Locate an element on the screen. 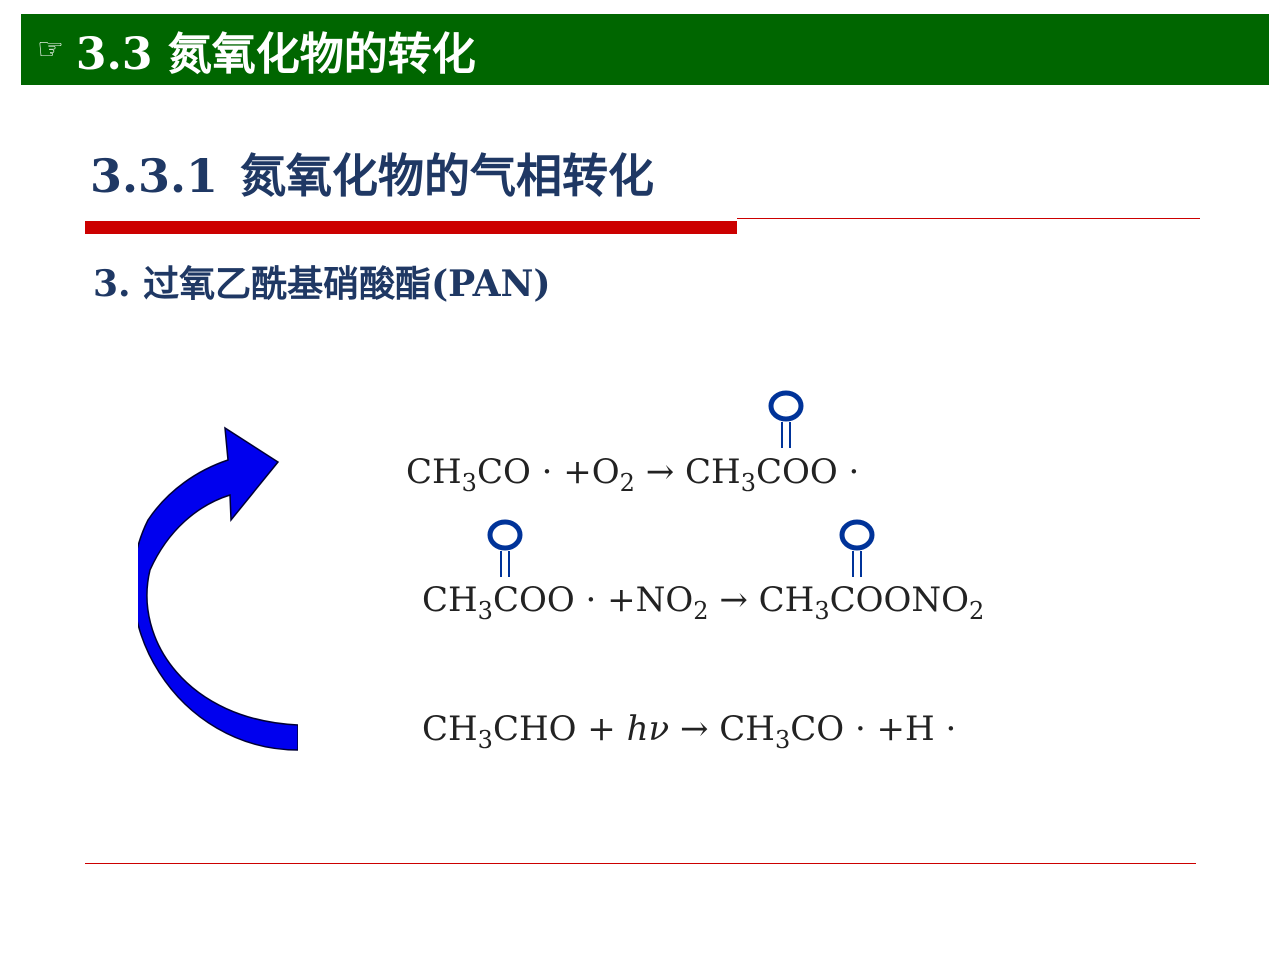  eq1-part: → CH is located at coordinates (687, 472).